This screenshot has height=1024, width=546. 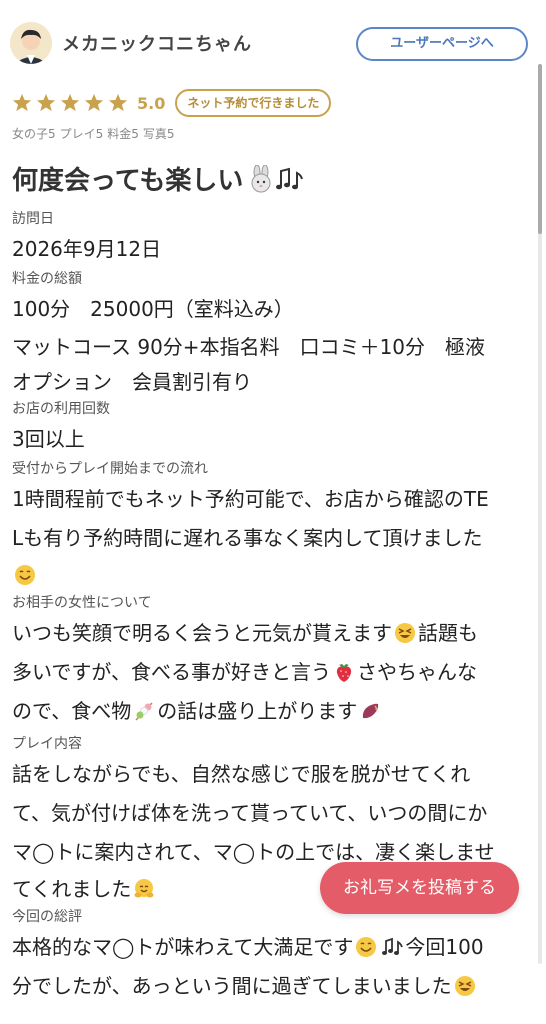 I want to click on sweet-potato-icon, so click(x=371, y=711).